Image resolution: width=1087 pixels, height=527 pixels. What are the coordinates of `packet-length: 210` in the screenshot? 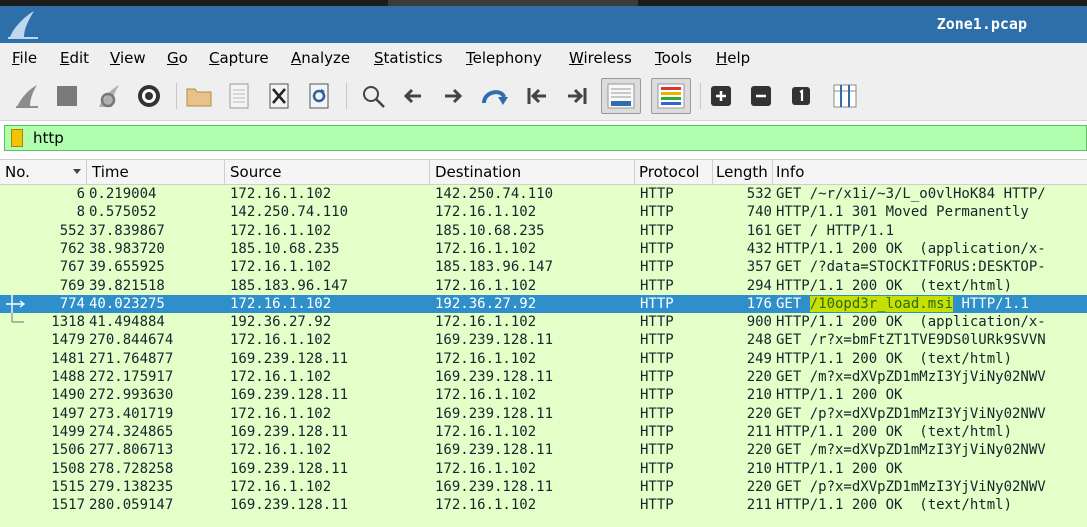 It's located at (759, 468).